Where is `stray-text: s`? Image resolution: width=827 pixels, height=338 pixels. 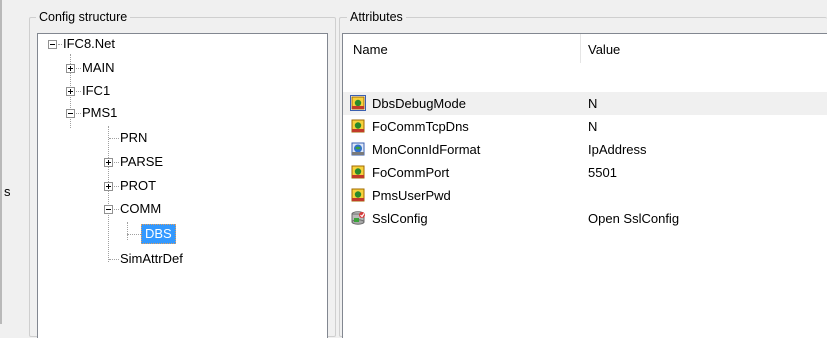
stray-text: s is located at coordinates (7, 191).